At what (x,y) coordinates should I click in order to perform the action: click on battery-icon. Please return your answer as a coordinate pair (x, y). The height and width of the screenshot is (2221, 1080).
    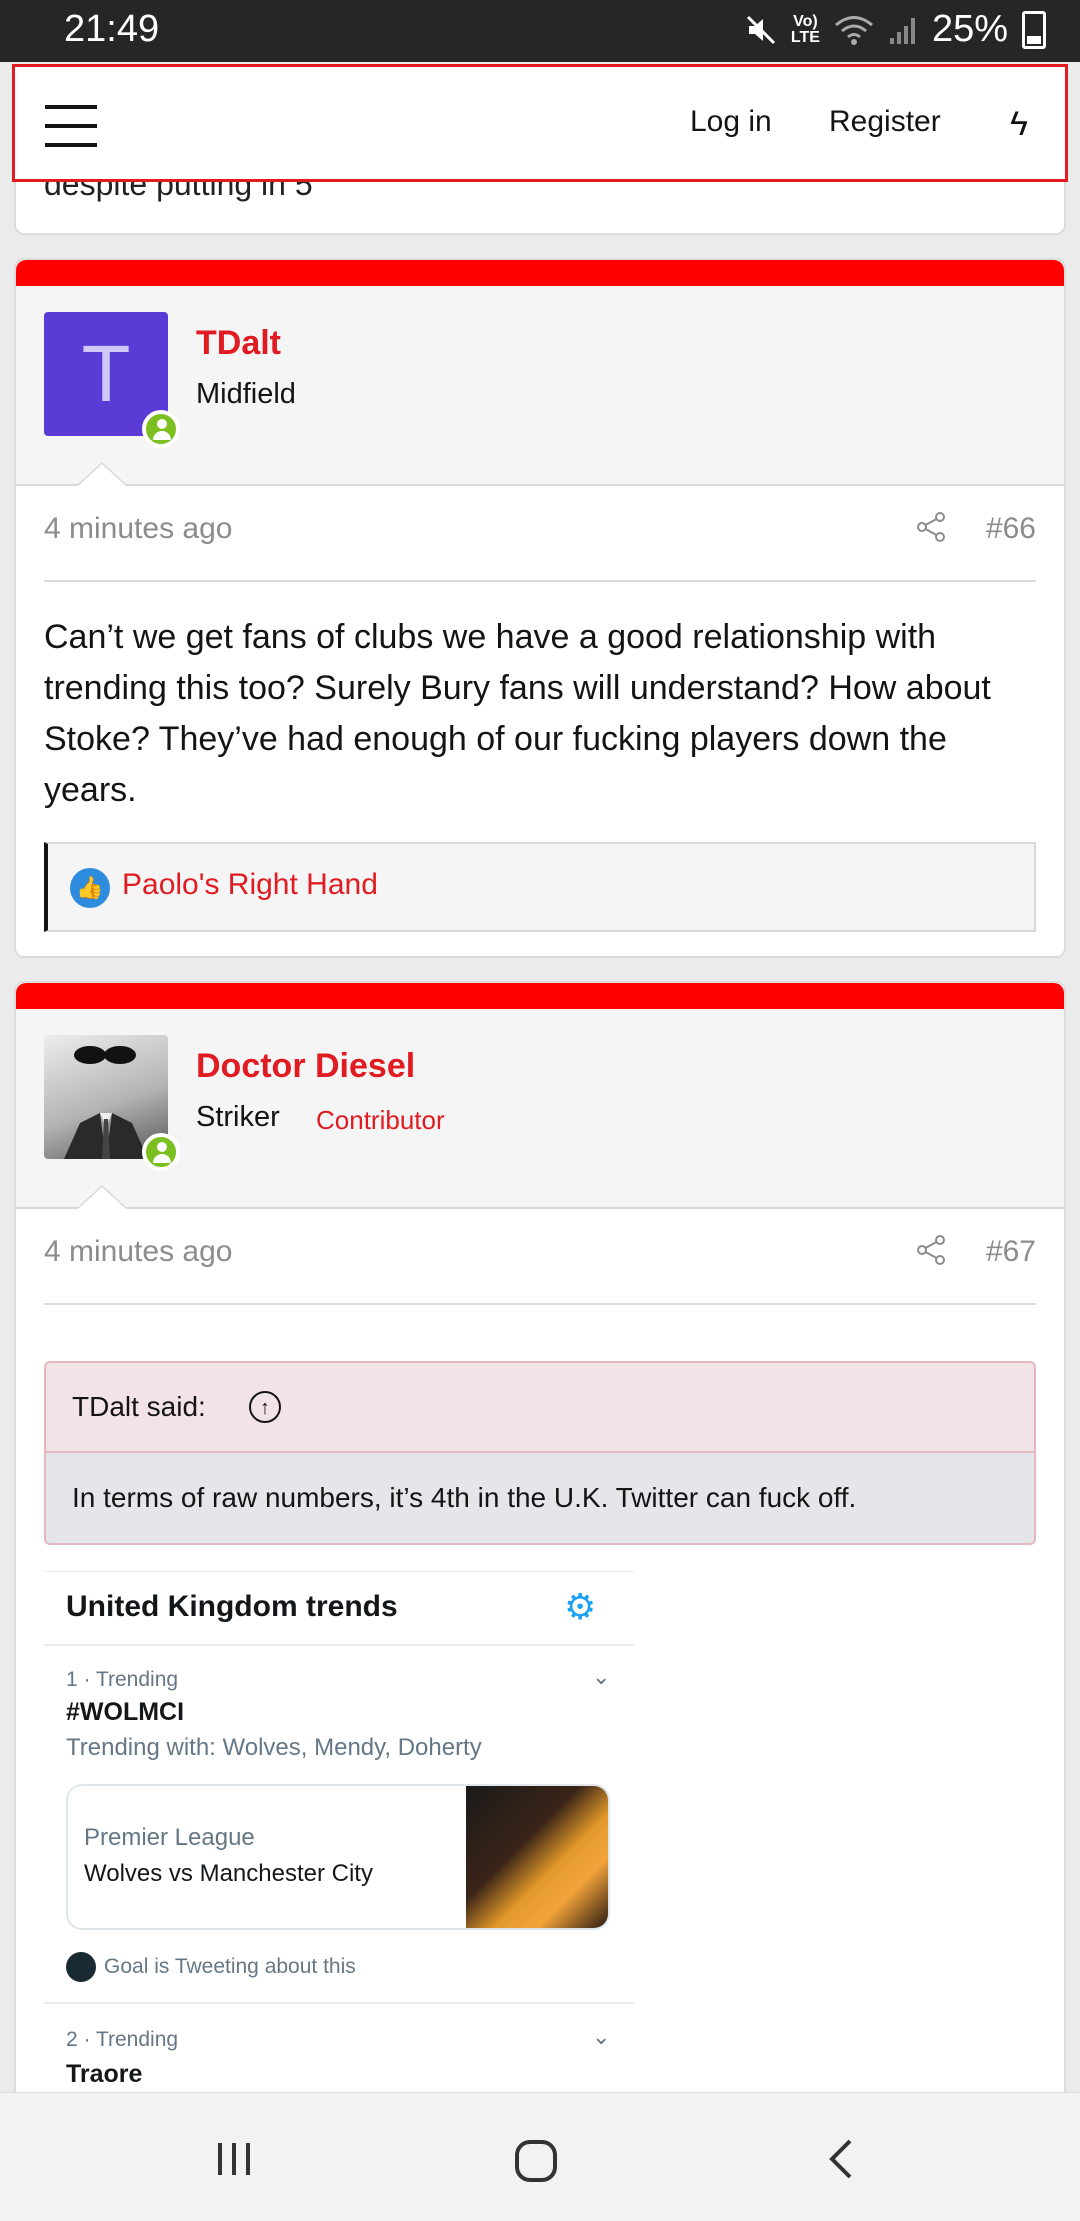
    Looking at the image, I should click on (1034, 29).